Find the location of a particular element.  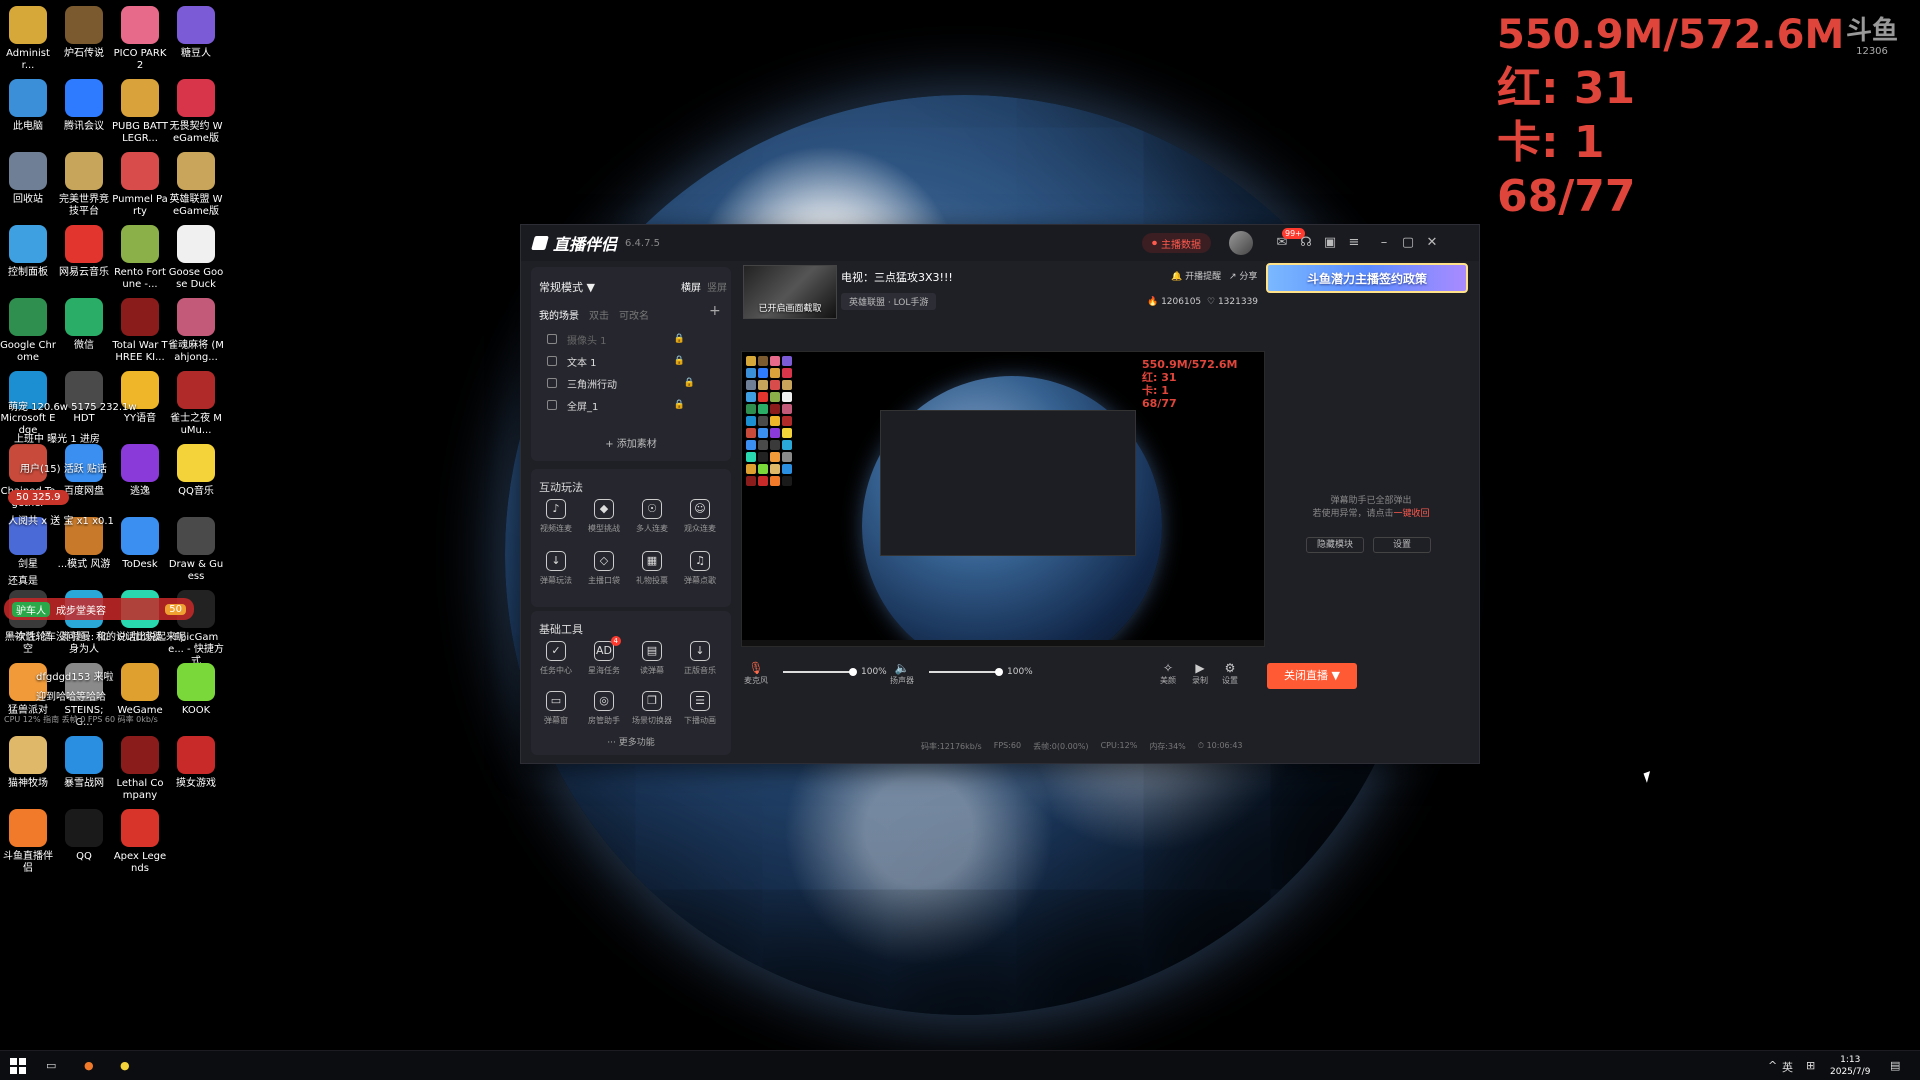

room-category: 英雄联盟 · LOL手游 is located at coordinates (889, 301).